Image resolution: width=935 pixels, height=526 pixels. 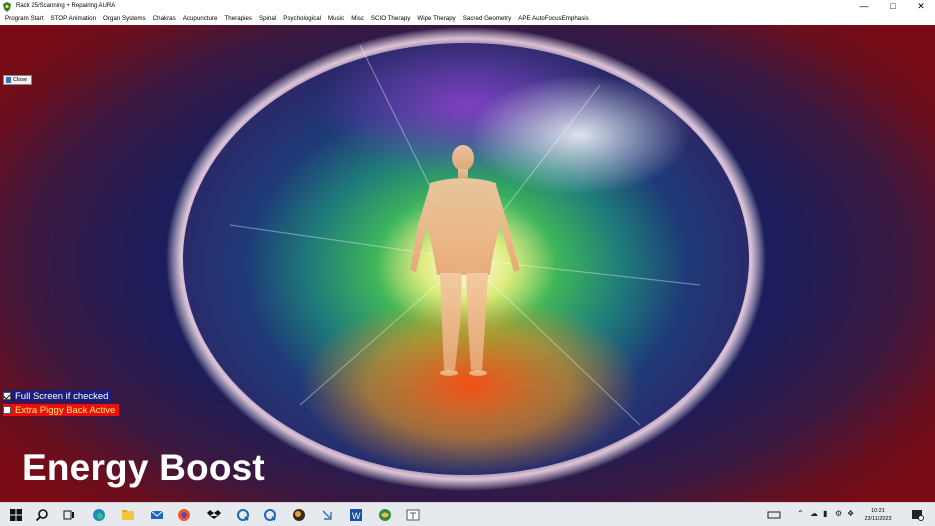 I want to click on close-button: Close, so click(x=18, y=80).